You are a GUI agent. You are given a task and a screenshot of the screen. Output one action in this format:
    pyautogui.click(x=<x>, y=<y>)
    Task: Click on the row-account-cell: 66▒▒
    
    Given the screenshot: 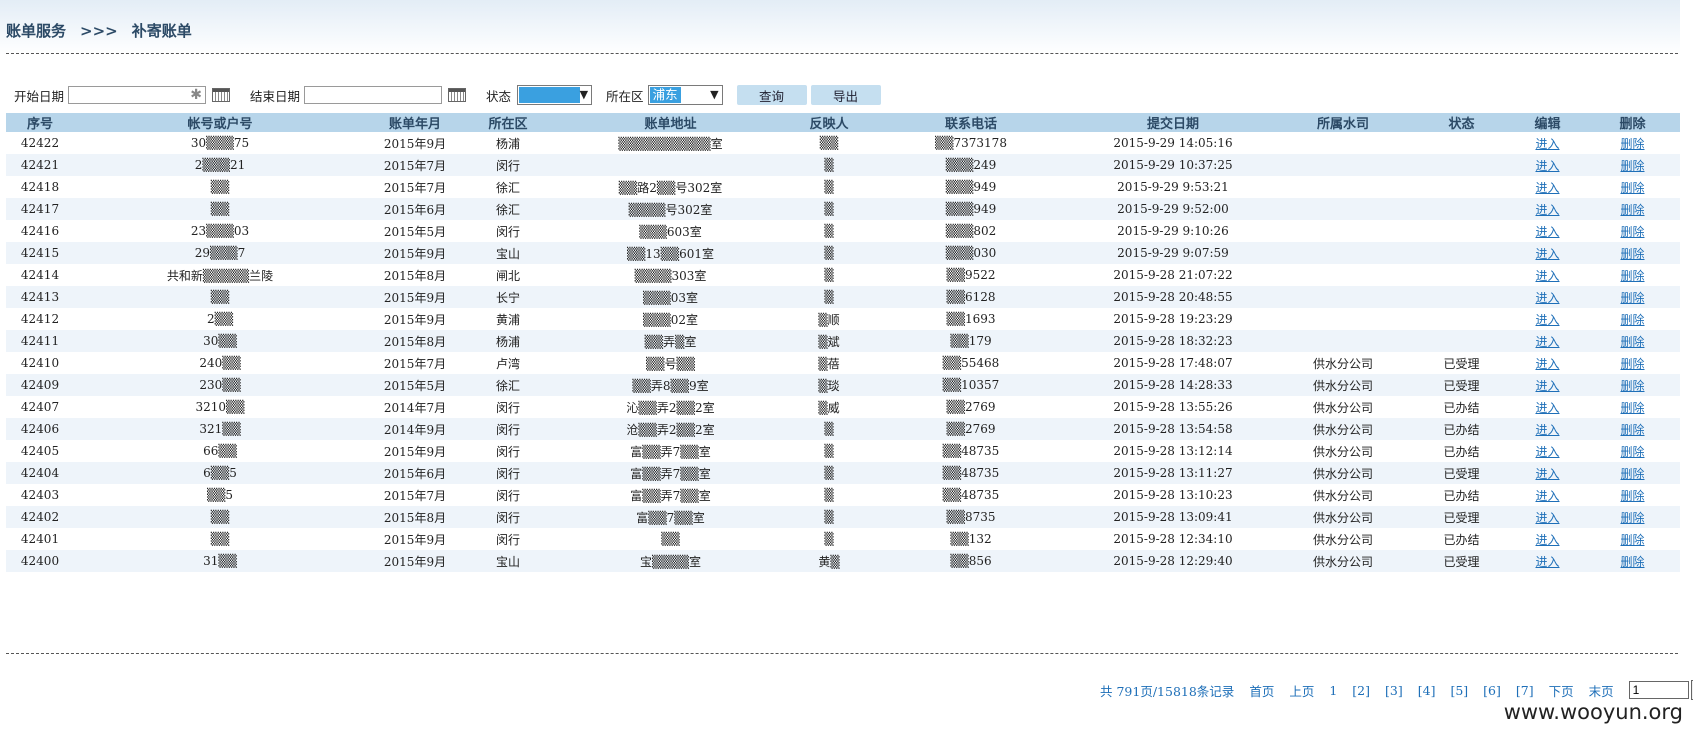 What is the action you would take?
    pyautogui.click(x=220, y=451)
    